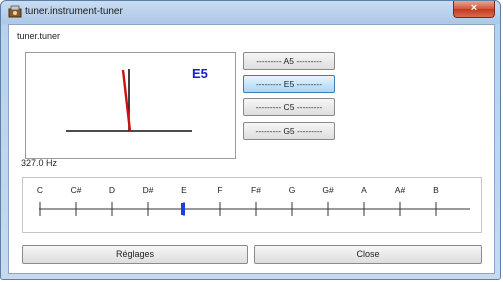  I want to click on close-button-label: Close, so click(368, 254).